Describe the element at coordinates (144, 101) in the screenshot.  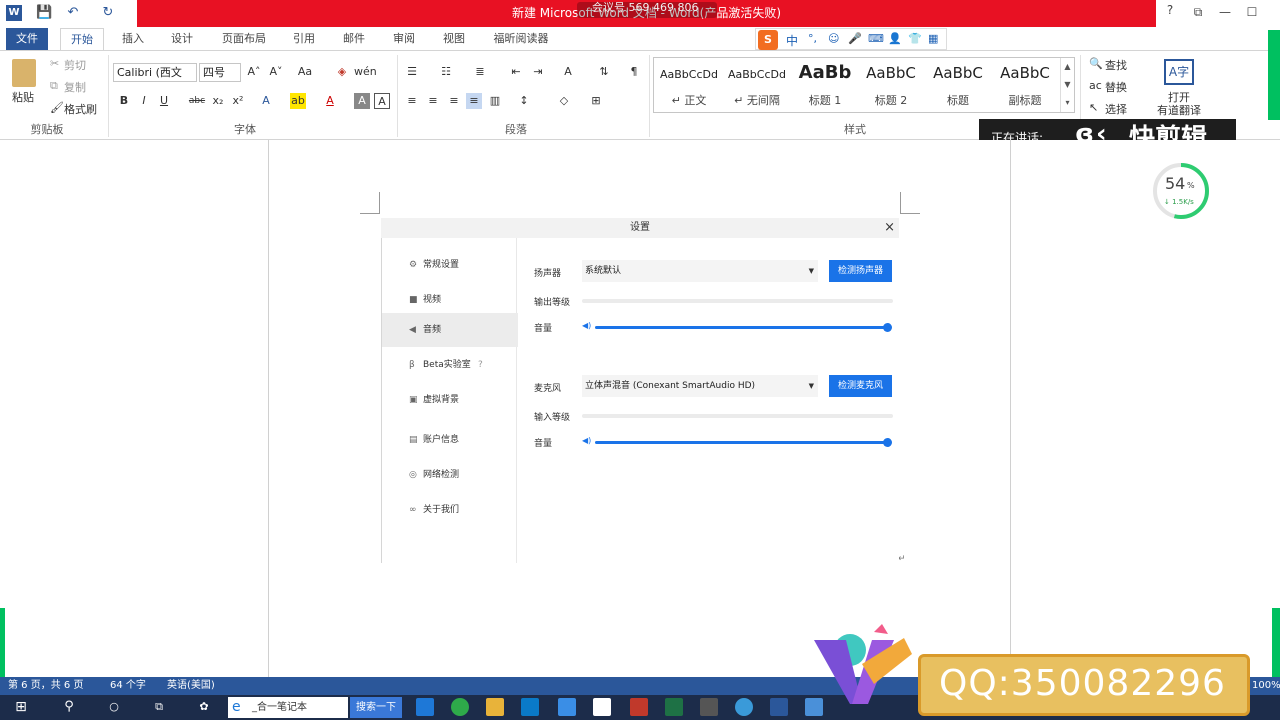
I see `italic-button: I` at that location.